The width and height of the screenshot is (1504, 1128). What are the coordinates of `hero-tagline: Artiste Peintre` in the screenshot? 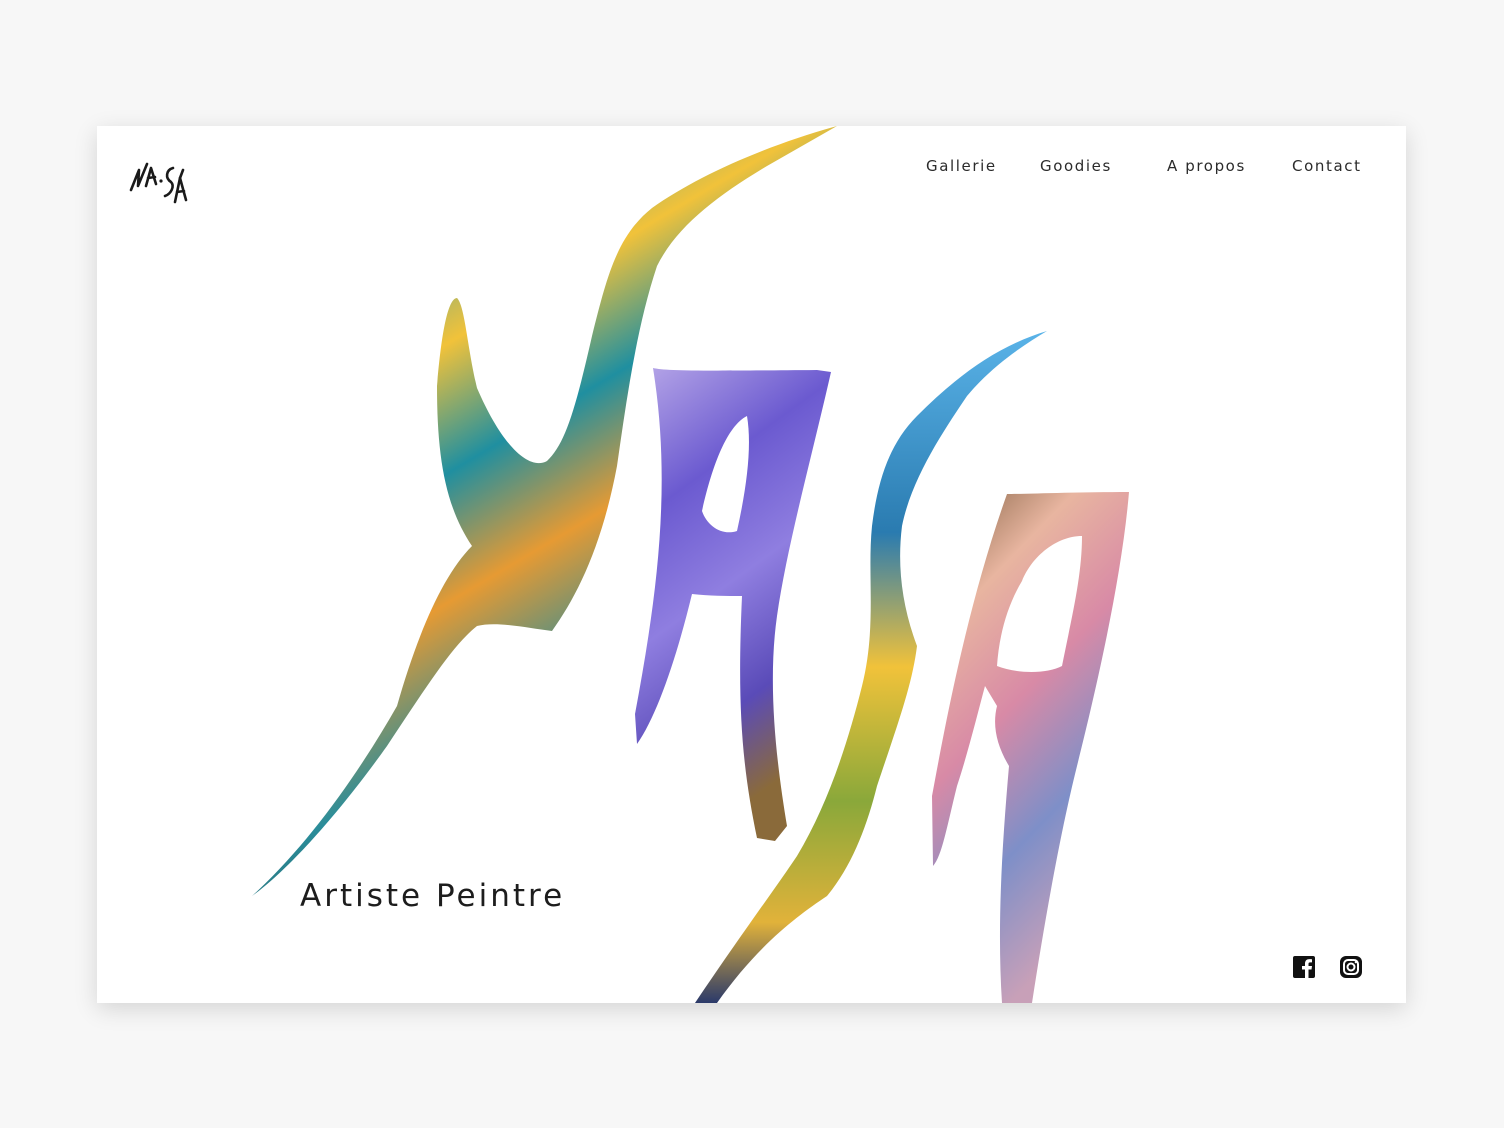 It's located at (433, 896).